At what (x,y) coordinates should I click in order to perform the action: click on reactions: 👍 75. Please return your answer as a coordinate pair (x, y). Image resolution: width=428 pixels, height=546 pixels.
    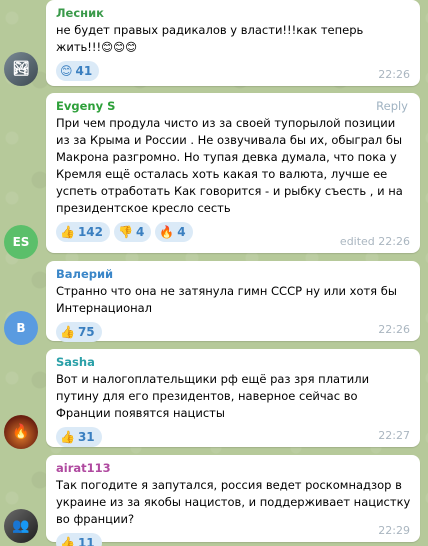
    Looking at the image, I should click on (234, 332).